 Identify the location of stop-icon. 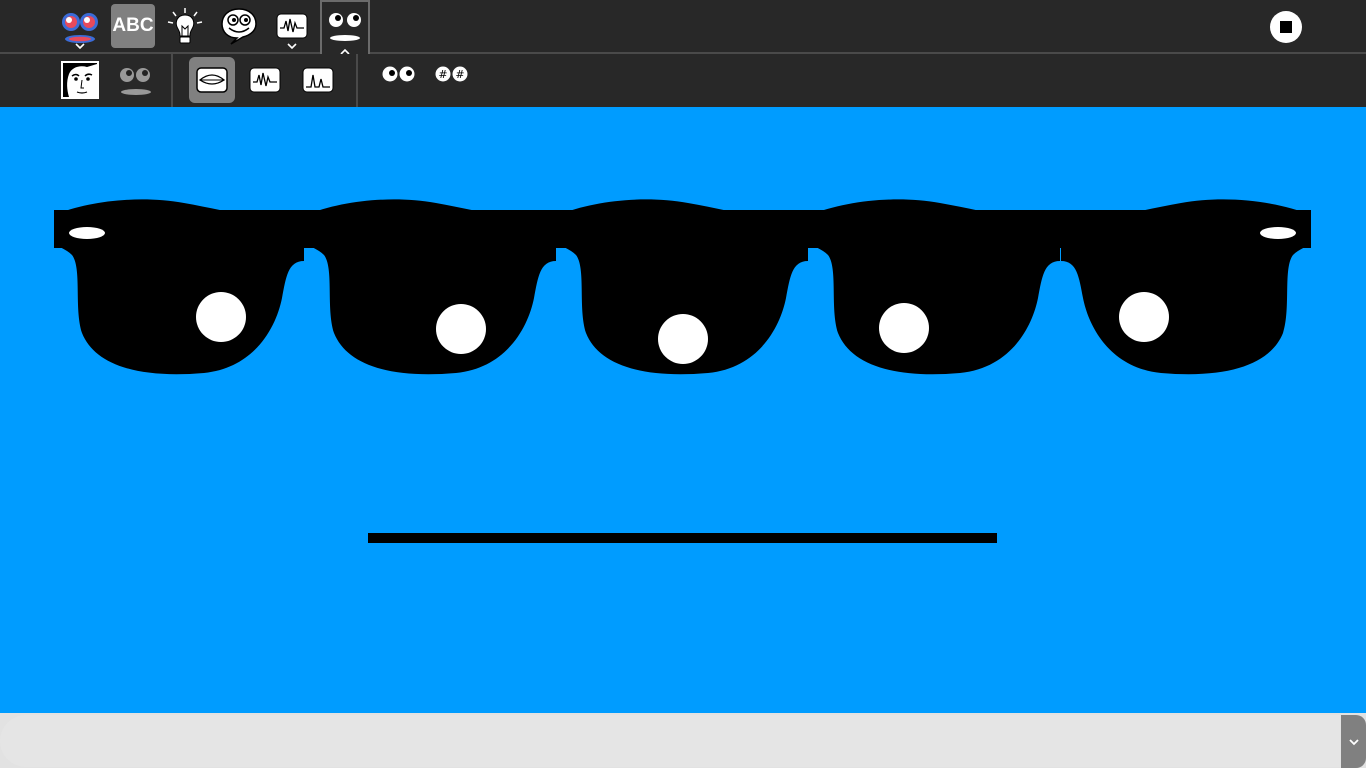
(1286, 27).